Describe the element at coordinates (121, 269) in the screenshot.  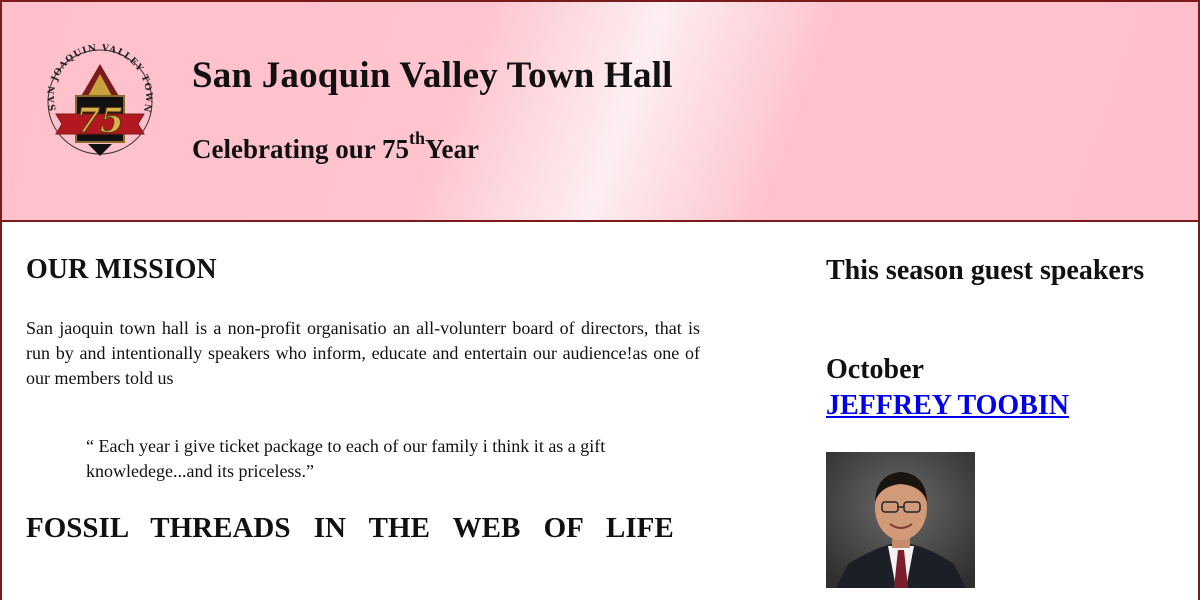
I see `mission-heading: OUR MISSION` at that location.